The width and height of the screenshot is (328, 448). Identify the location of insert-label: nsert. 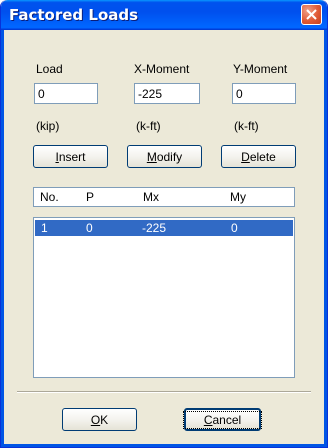
(72, 156).